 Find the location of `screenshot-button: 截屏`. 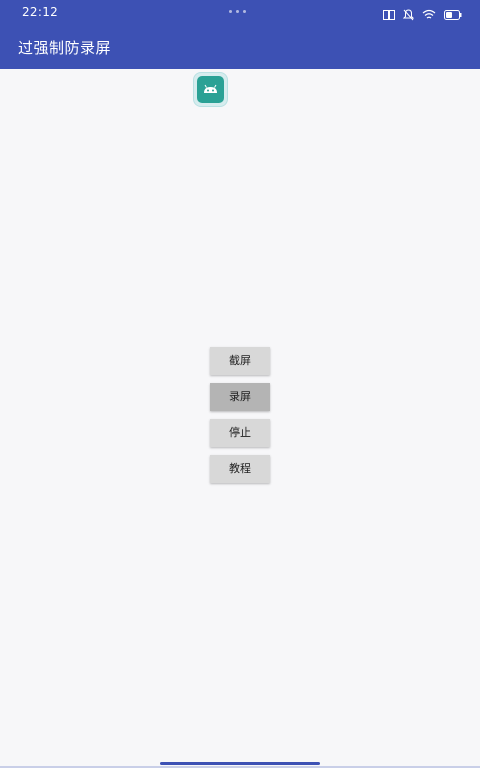

screenshot-button: 截屏 is located at coordinates (240, 361).